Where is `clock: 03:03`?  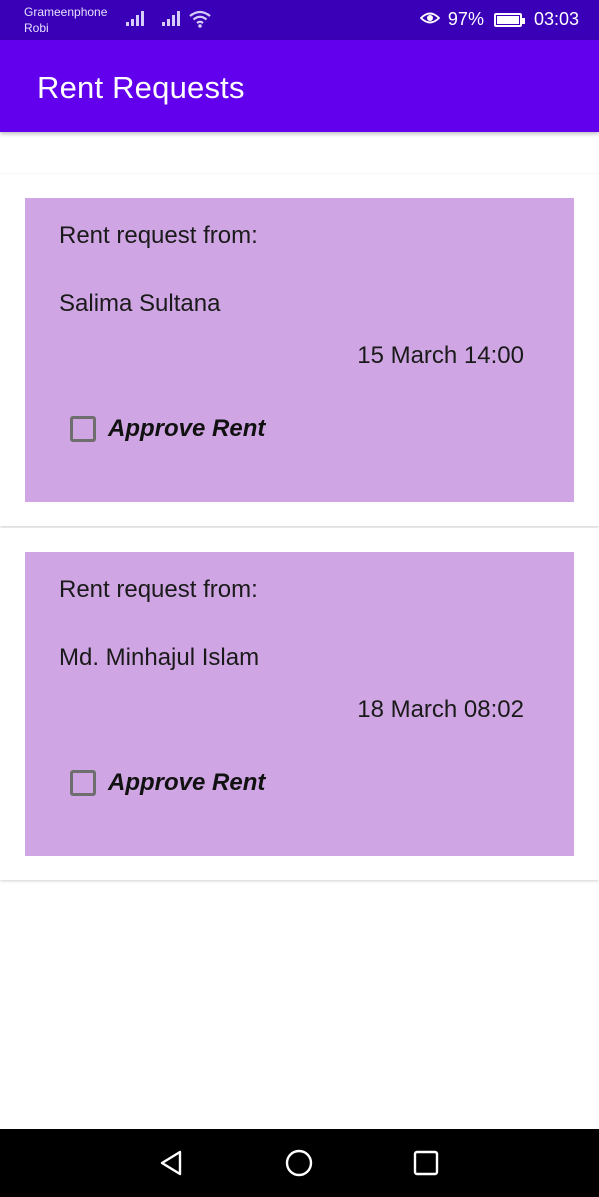
clock: 03:03 is located at coordinates (556, 19).